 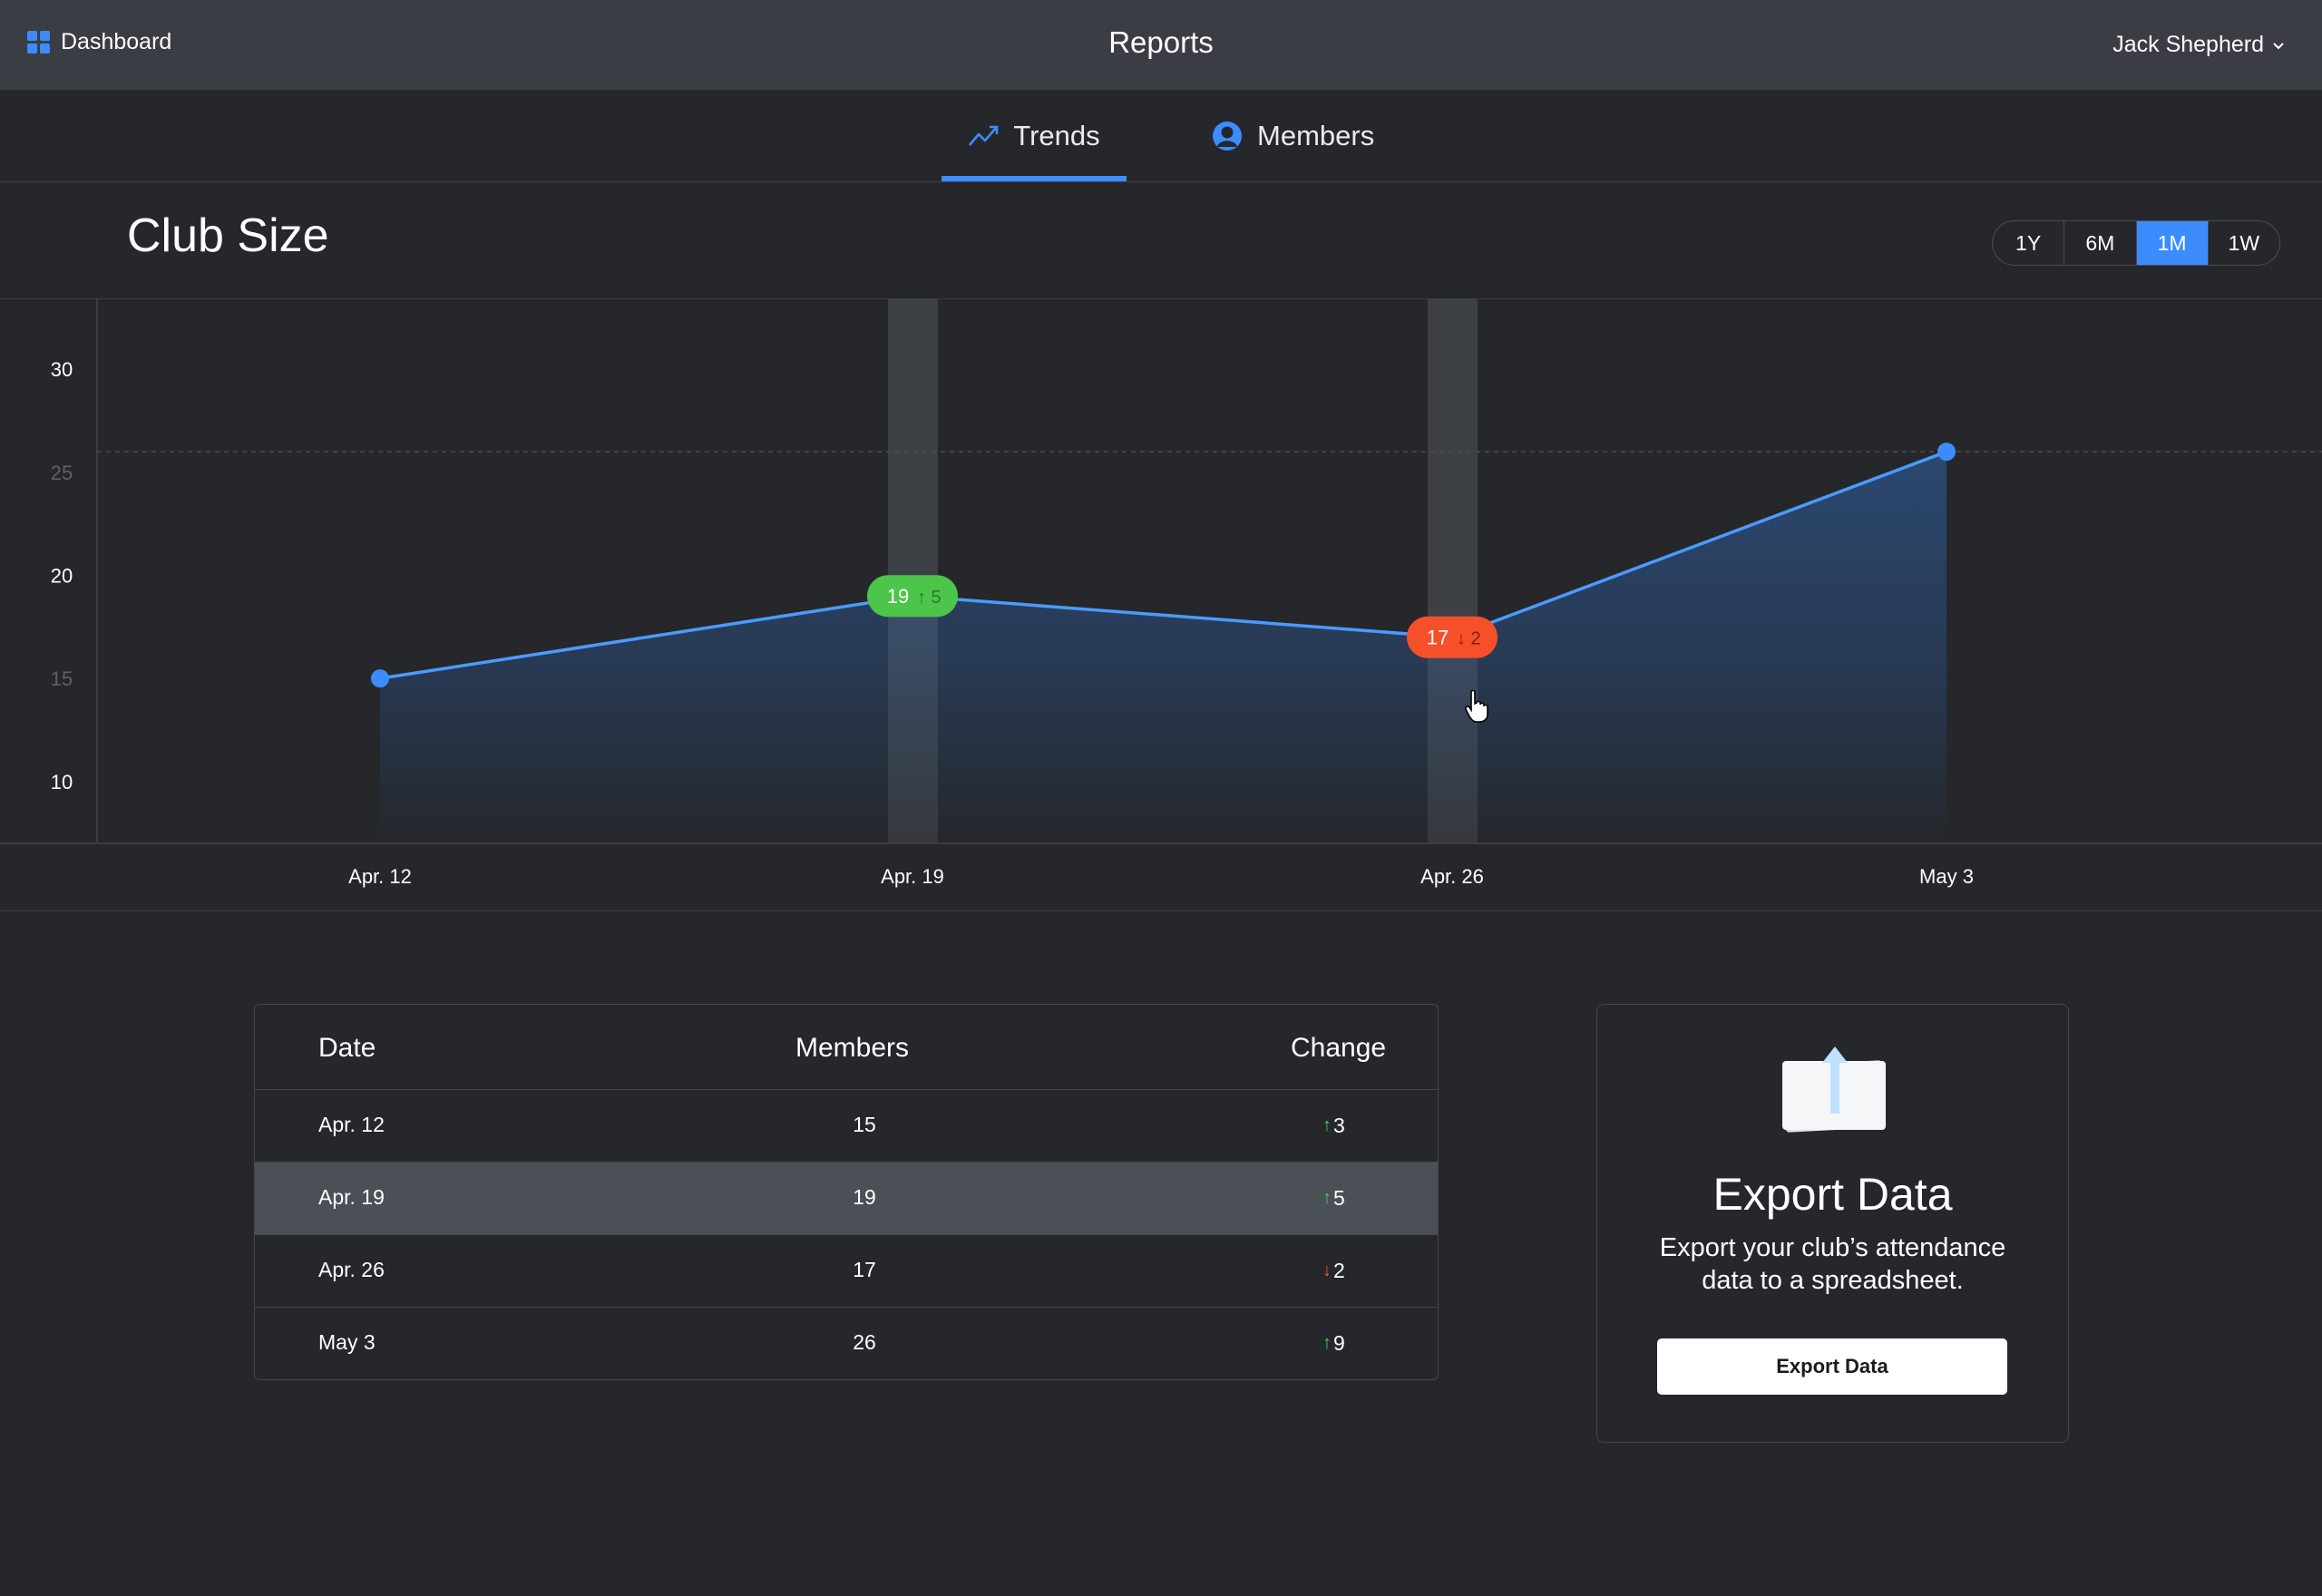 What do you see at coordinates (936, 598) in the screenshot?
I see `marker-change: 5` at bounding box center [936, 598].